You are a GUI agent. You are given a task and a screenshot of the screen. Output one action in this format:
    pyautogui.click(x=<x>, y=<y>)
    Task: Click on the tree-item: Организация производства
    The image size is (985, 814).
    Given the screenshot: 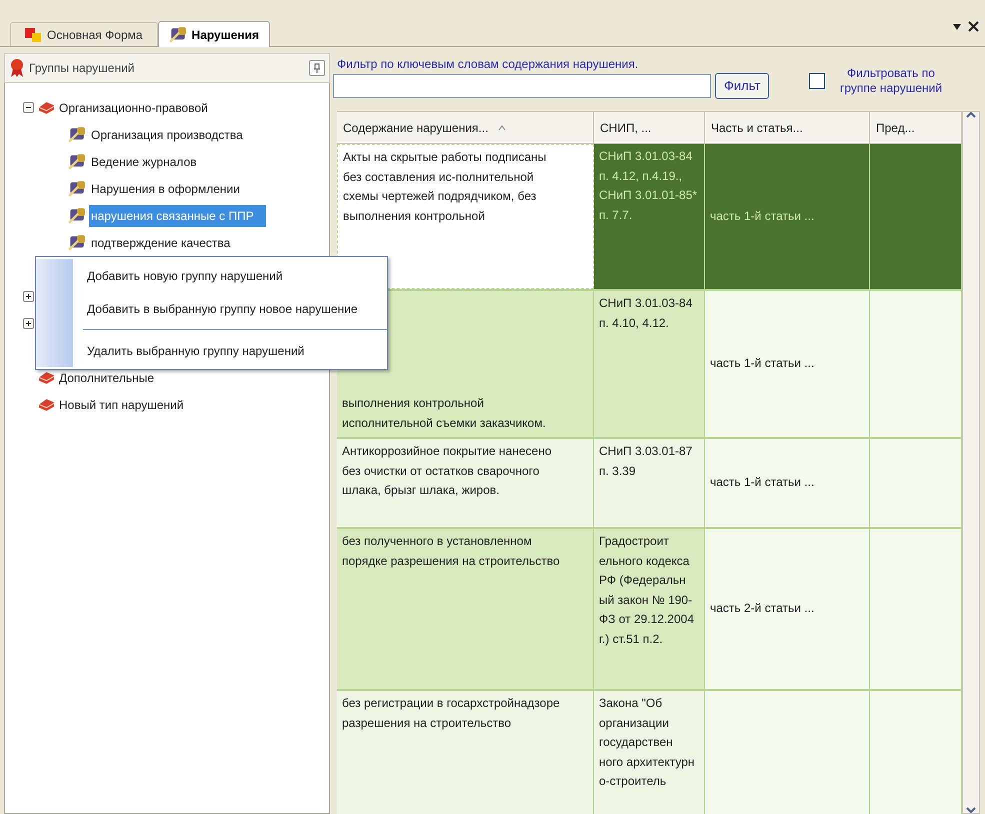 What is the action you would take?
    pyautogui.click(x=167, y=135)
    